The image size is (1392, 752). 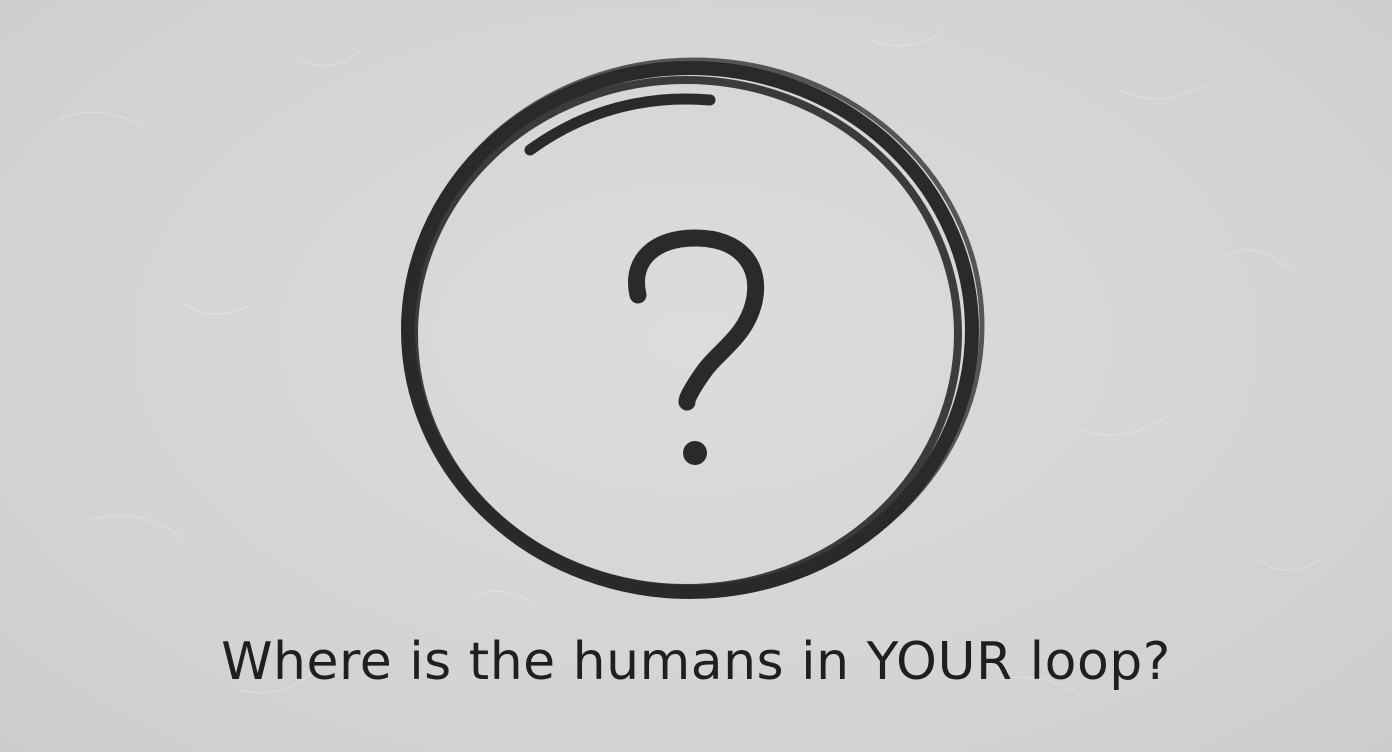 What do you see at coordinates (695, 453) in the screenshot?
I see `question-mark-dot` at bounding box center [695, 453].